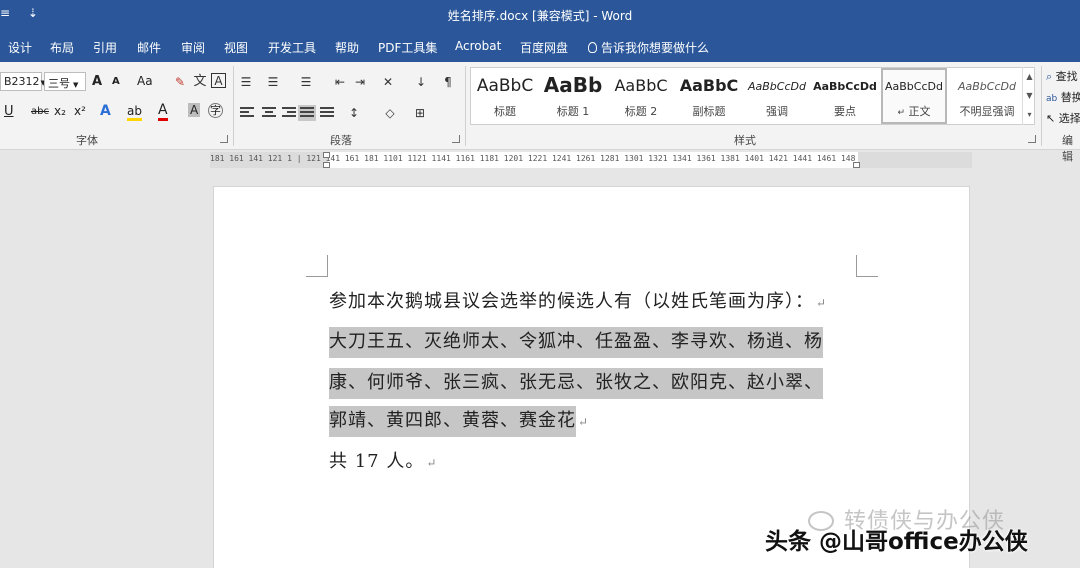 The image size is (1080, 568). What do you see at coordinates (856, 165) in the screenshot?
I see `right-indent-marker` at bounding box center [856, 165].